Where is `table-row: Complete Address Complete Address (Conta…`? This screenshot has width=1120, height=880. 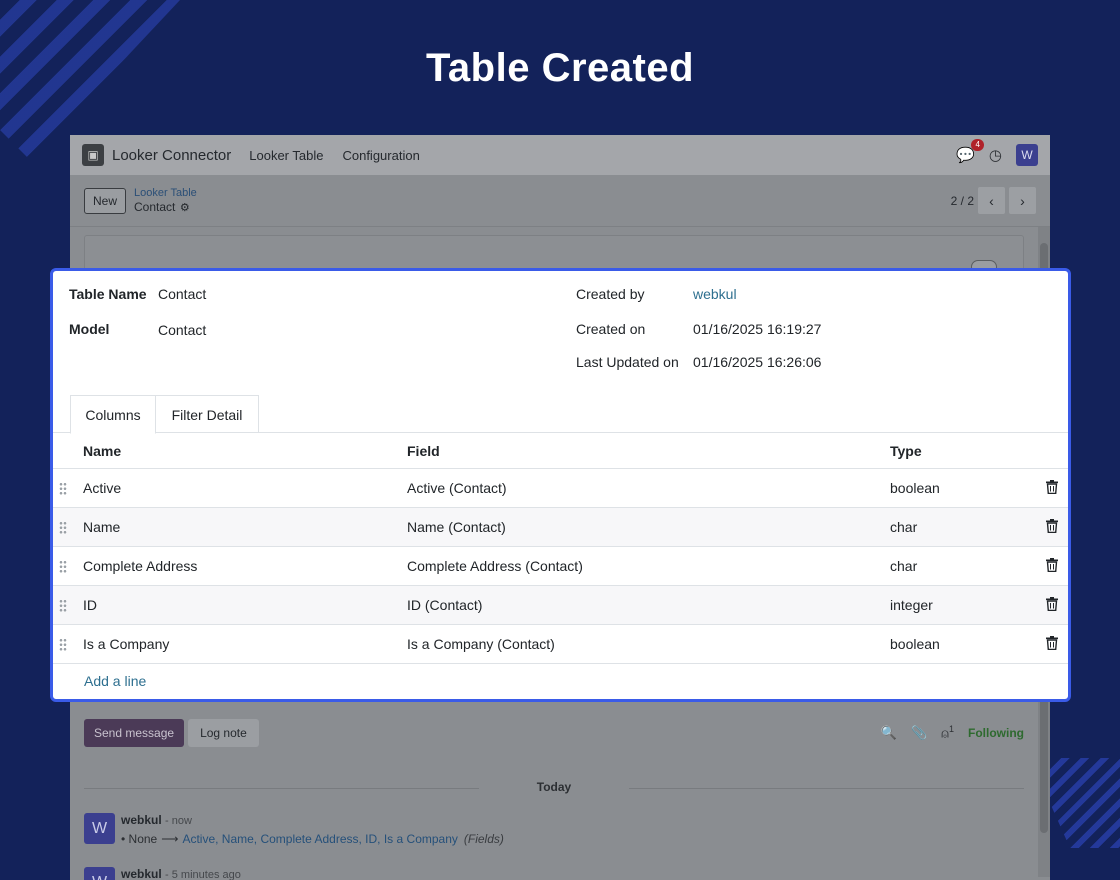 table-row: Complete Address Complete Address (Conta… is located at coordinates (560, 566).